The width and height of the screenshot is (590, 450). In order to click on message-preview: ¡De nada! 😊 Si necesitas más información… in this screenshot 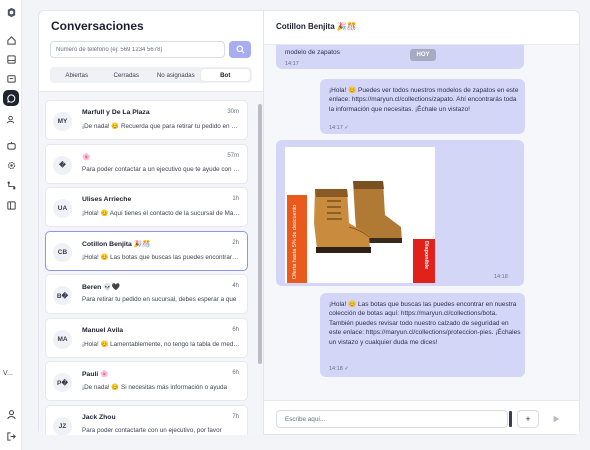, I will do `click(155, 387)`.